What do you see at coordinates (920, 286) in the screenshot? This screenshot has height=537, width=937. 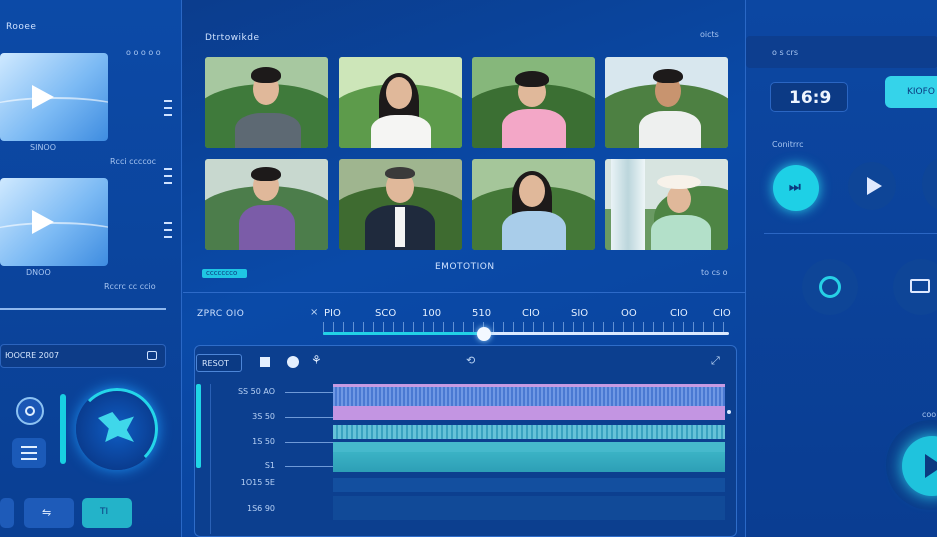 I see `screen-icon` at bounding box center [920, 286].